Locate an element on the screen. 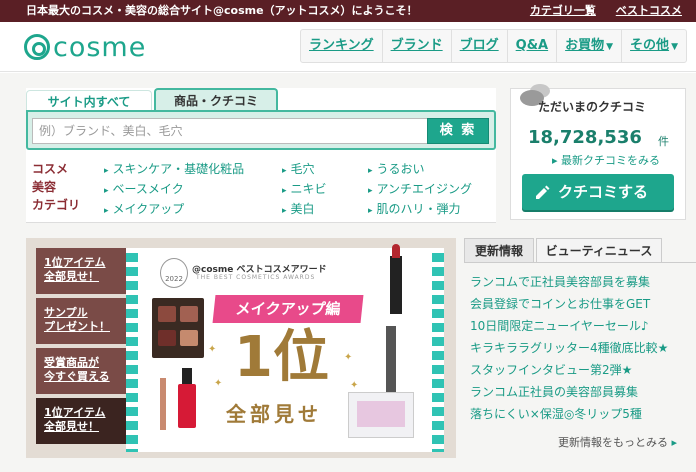  category-column: 毛穴 ニキビ 美白 is located at coordinates (304, 190).